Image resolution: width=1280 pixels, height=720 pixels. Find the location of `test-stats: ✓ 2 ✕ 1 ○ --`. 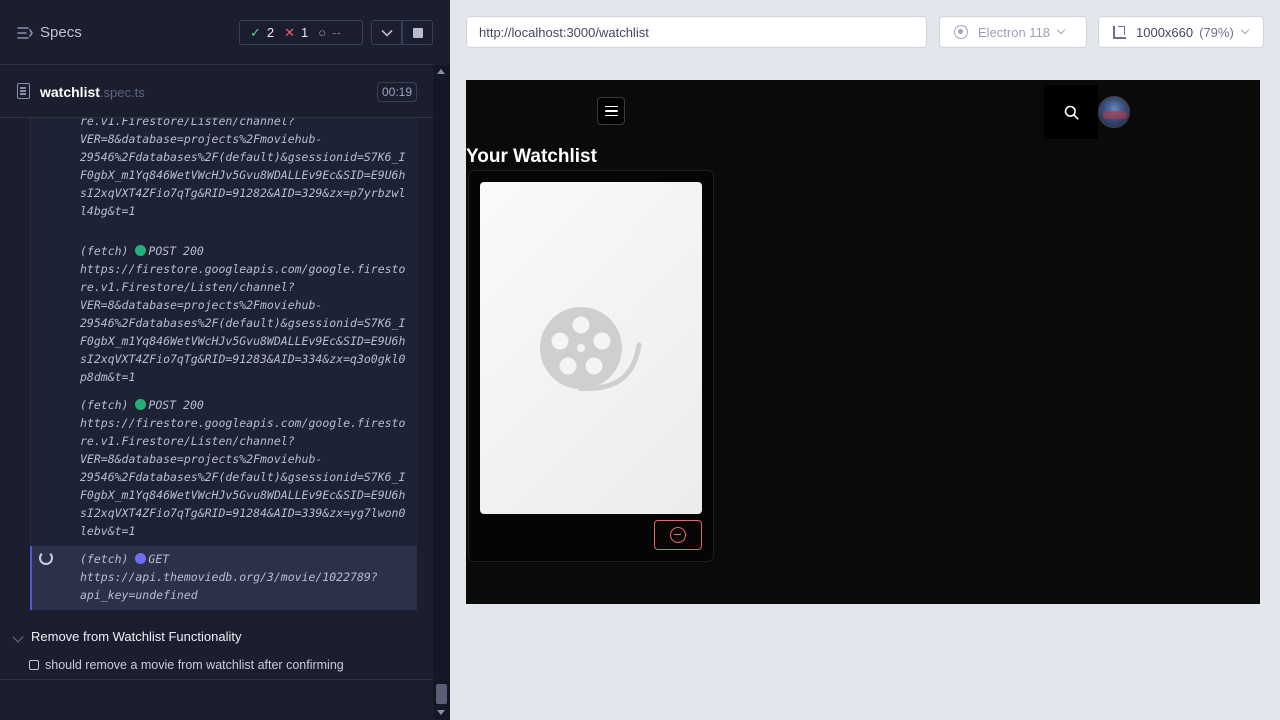

test-stats: ✓ 2 ✕ 1 ○ -- is located at coordinates (301, 32).